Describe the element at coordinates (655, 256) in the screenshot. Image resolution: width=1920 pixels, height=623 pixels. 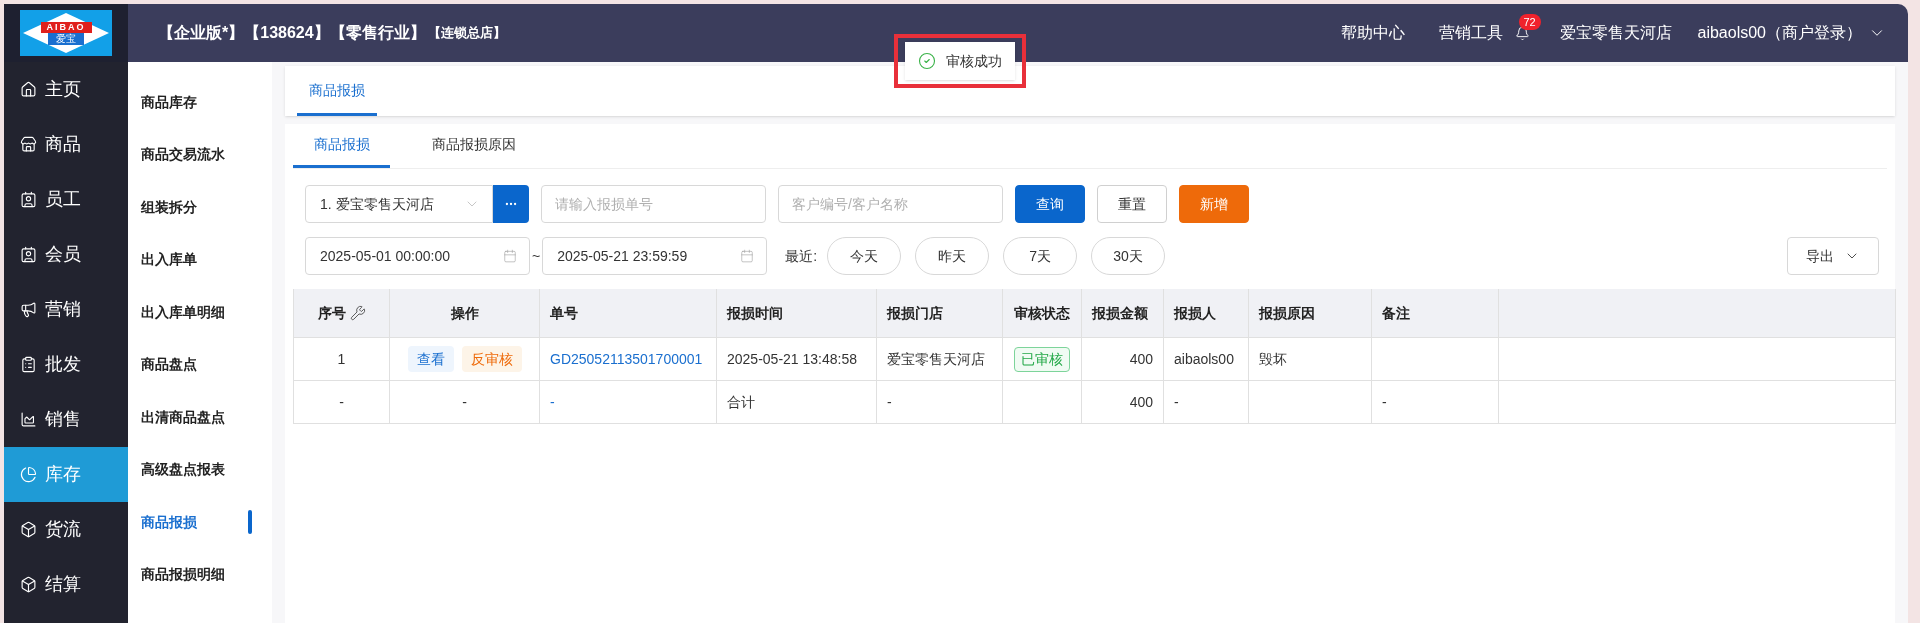
I see `end-date-field: 2025-05-21 23:59:59` at that location.